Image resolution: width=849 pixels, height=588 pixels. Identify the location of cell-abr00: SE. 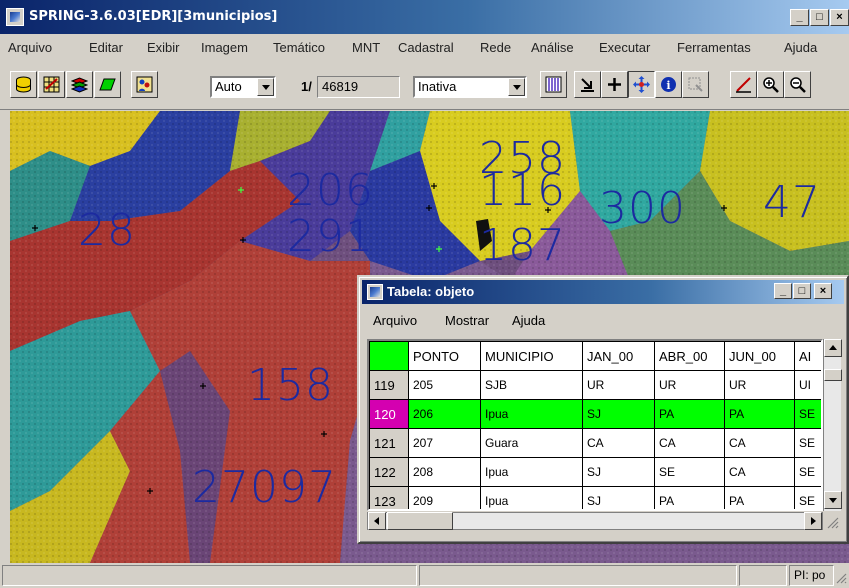
(689, 472).